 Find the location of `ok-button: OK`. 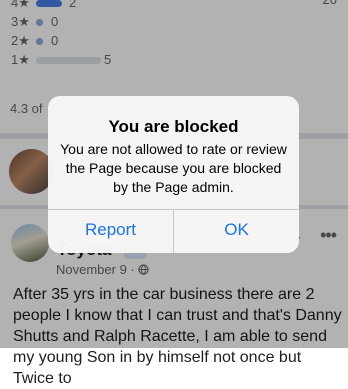

ok-button: OK is located at coordinates (236, 231).